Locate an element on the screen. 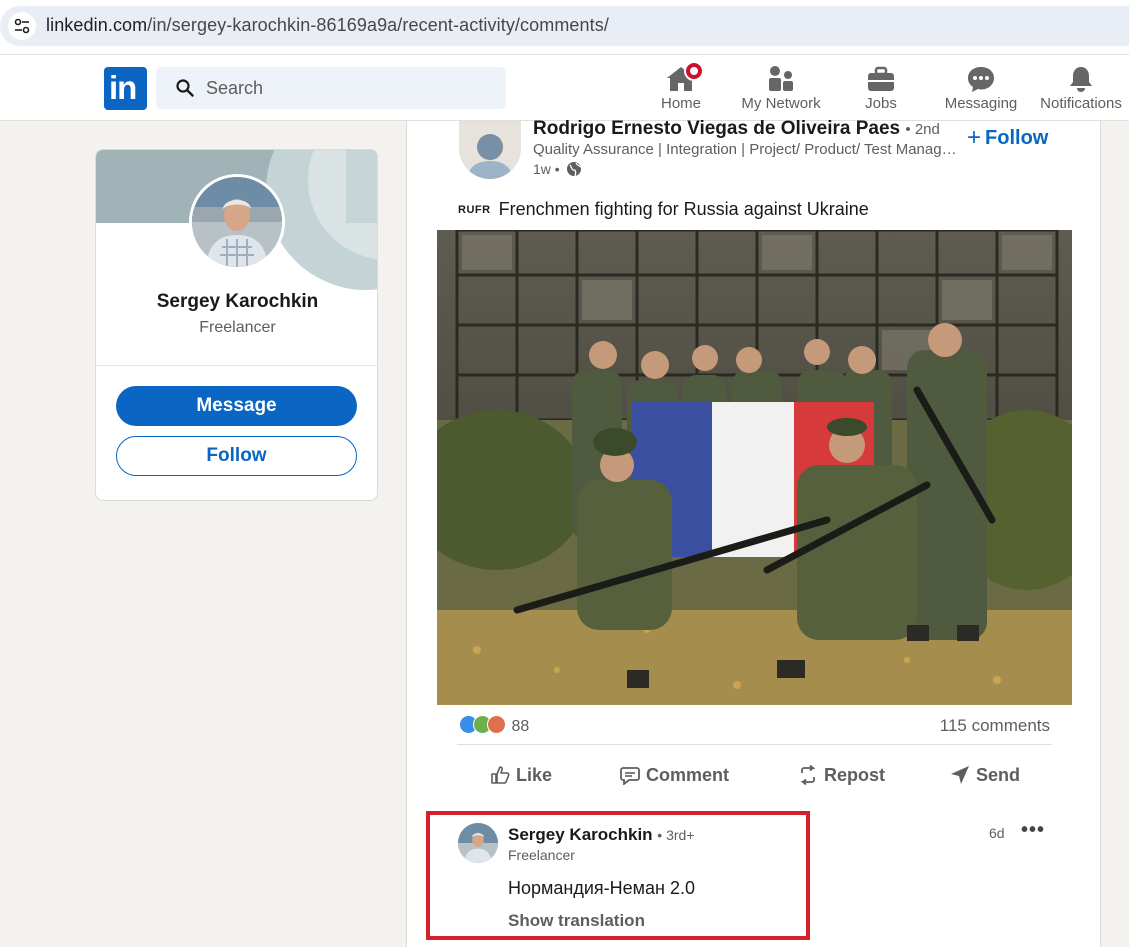 The height and width of the screenshot is (947, 1129). site-settings-icon is located at coordinates (22, 26).